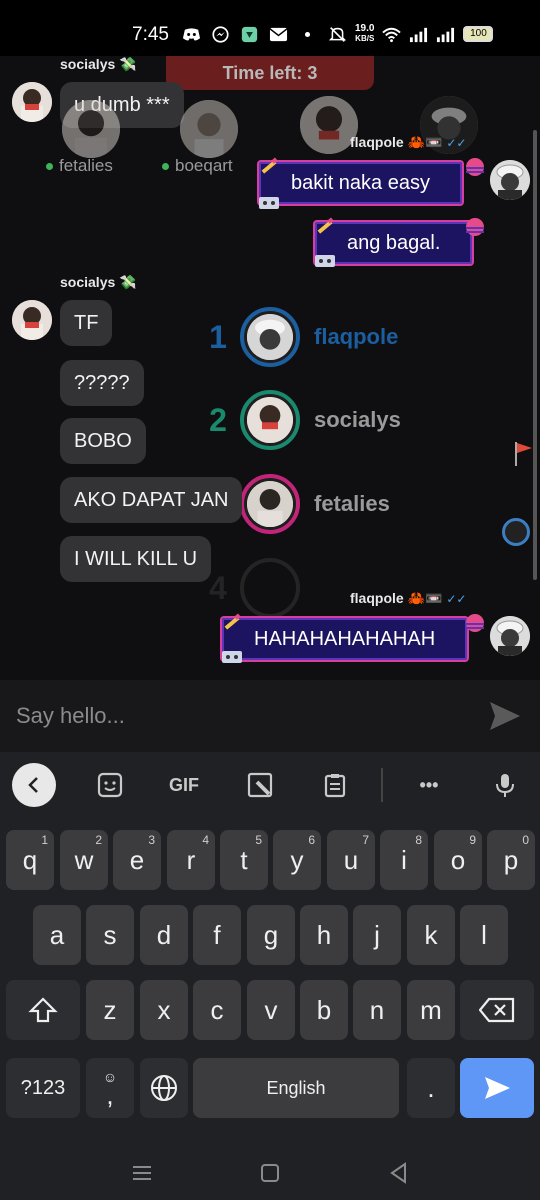 This screenshot has height=1200, width=540. I want to click on online-player-name: boeqart, so click(204, 165).